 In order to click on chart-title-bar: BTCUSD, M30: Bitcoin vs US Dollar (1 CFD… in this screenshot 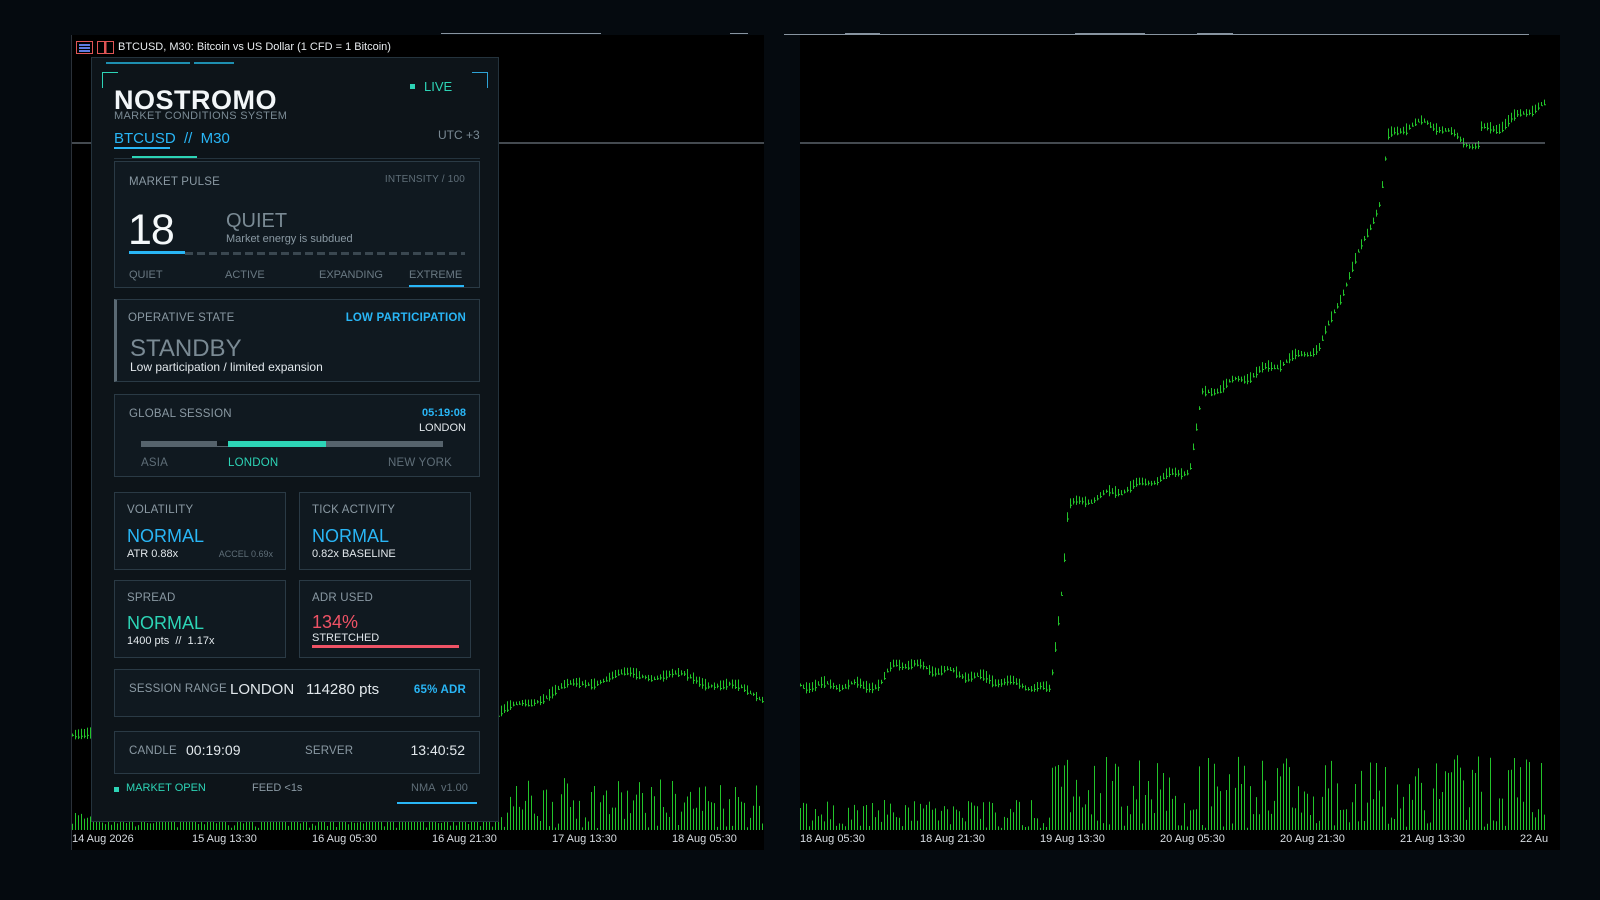, I will do `click(233, 47)`.